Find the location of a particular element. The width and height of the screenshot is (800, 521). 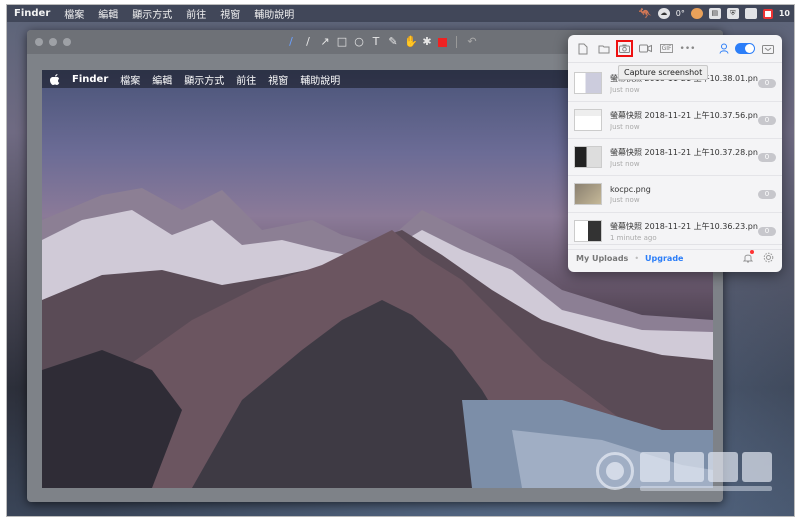

more-options-icon: ••• is located at coordinates (687, 48).